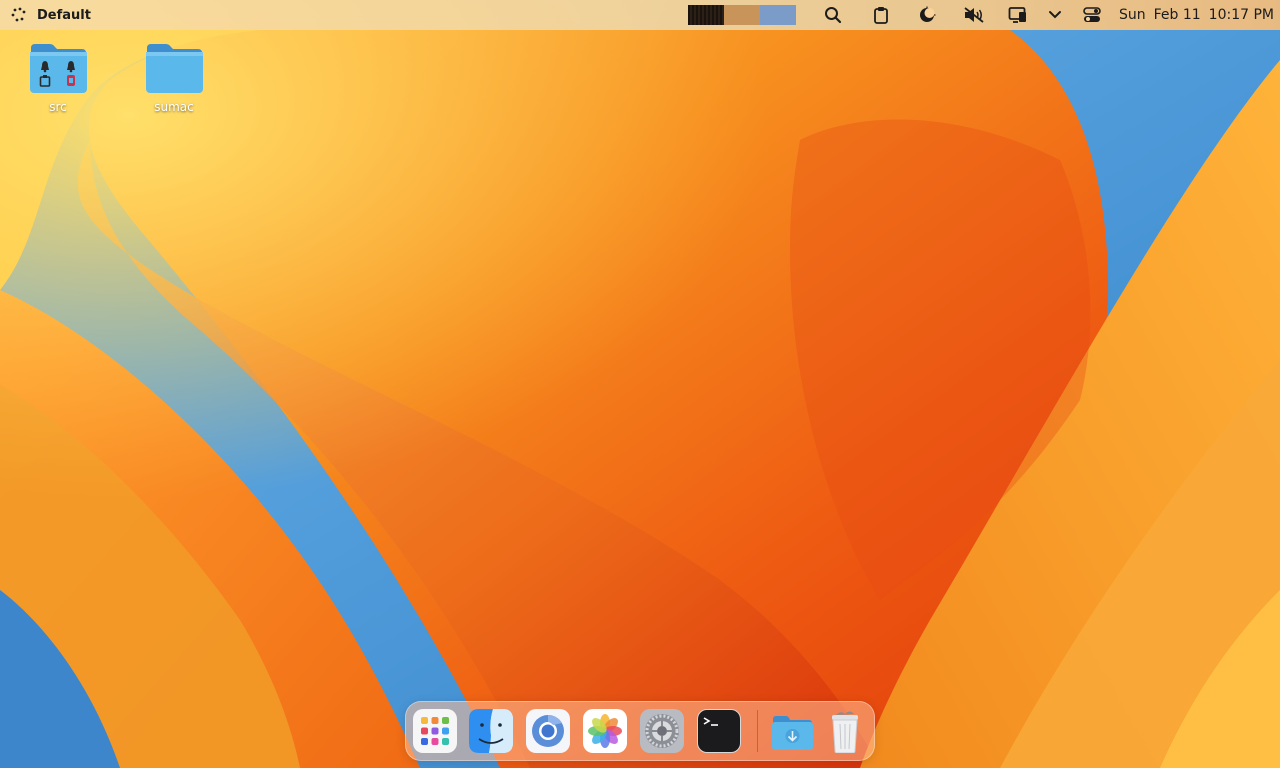  I want to click on apps-grid-icon, so click(19, 15).